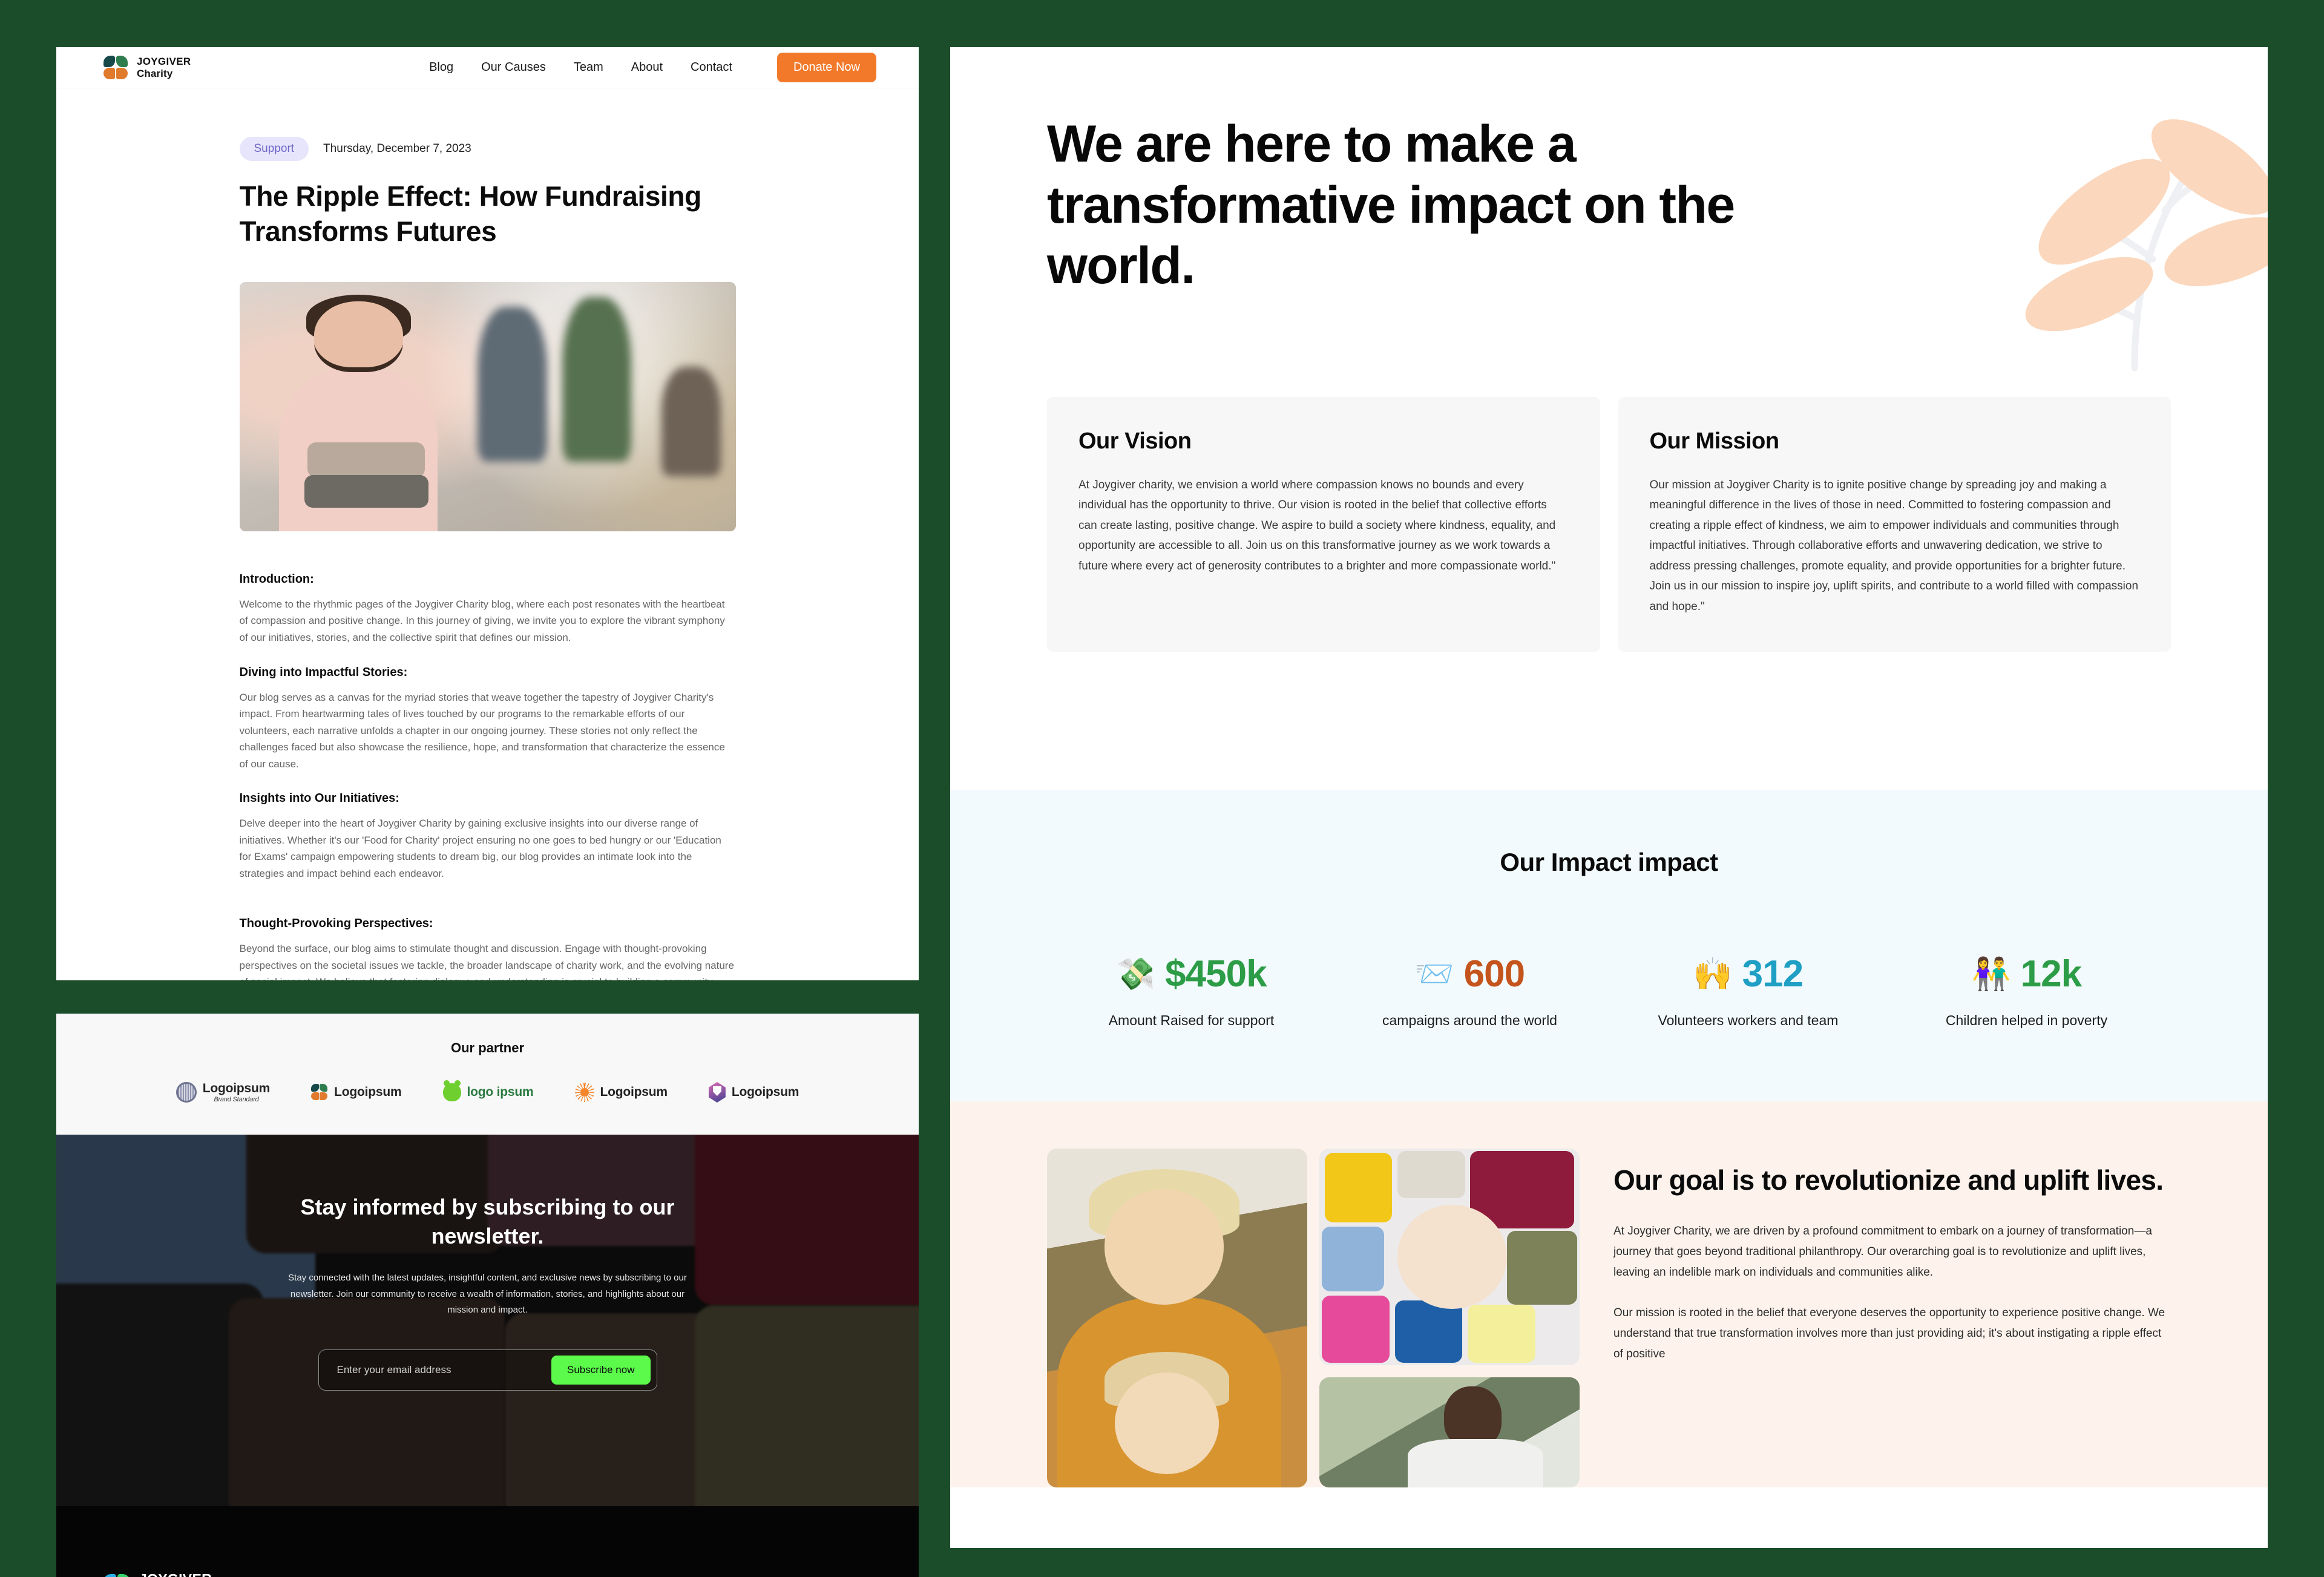 The height and width of the screenshot is (1577, 2324). Describe the element at coordinates (1449, 1432) in the screenshot. I see `gallery-image-volunteer` at that location.